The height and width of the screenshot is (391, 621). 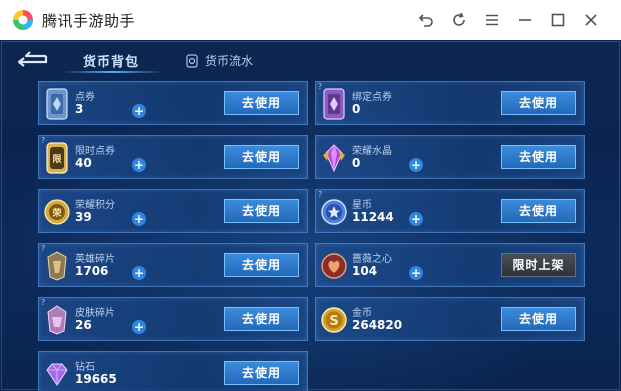 What do you see at coordinates (261, 265) in the screenshot?
I see `use-hero-fragment-button: 去使用` at bounding box center [261, 265].